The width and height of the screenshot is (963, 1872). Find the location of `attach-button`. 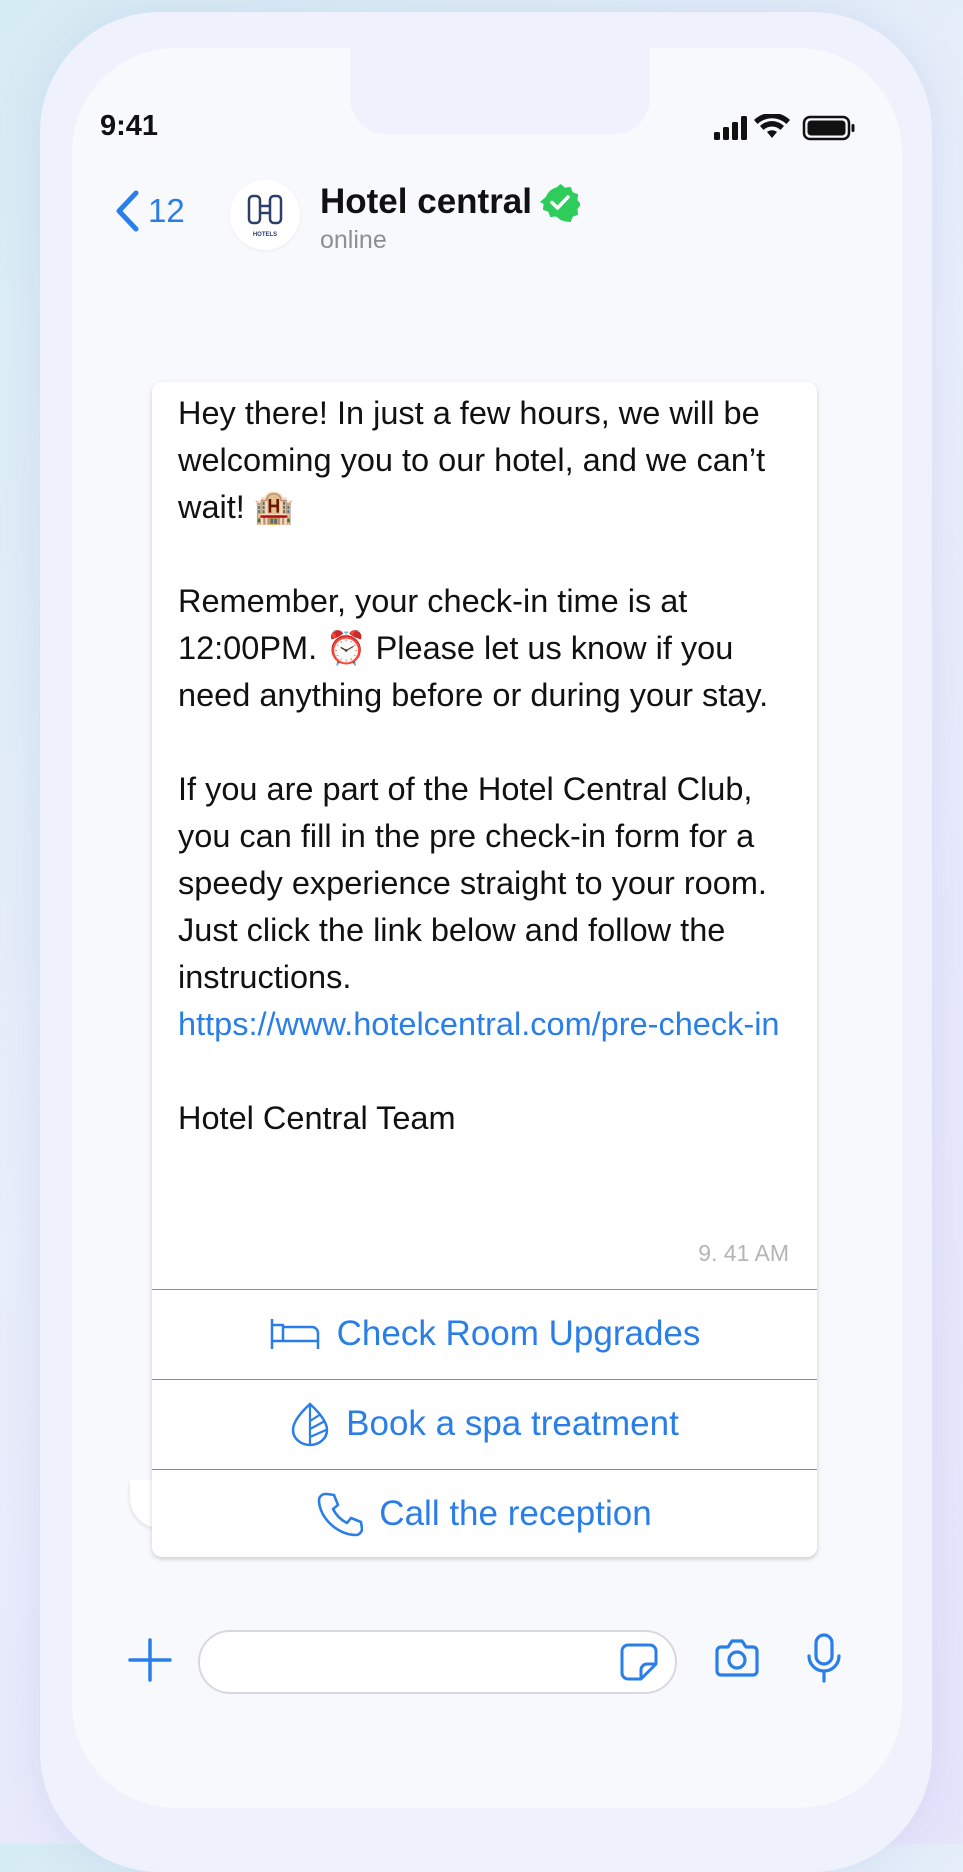

attach-button is located at coordinates (150, 1662).